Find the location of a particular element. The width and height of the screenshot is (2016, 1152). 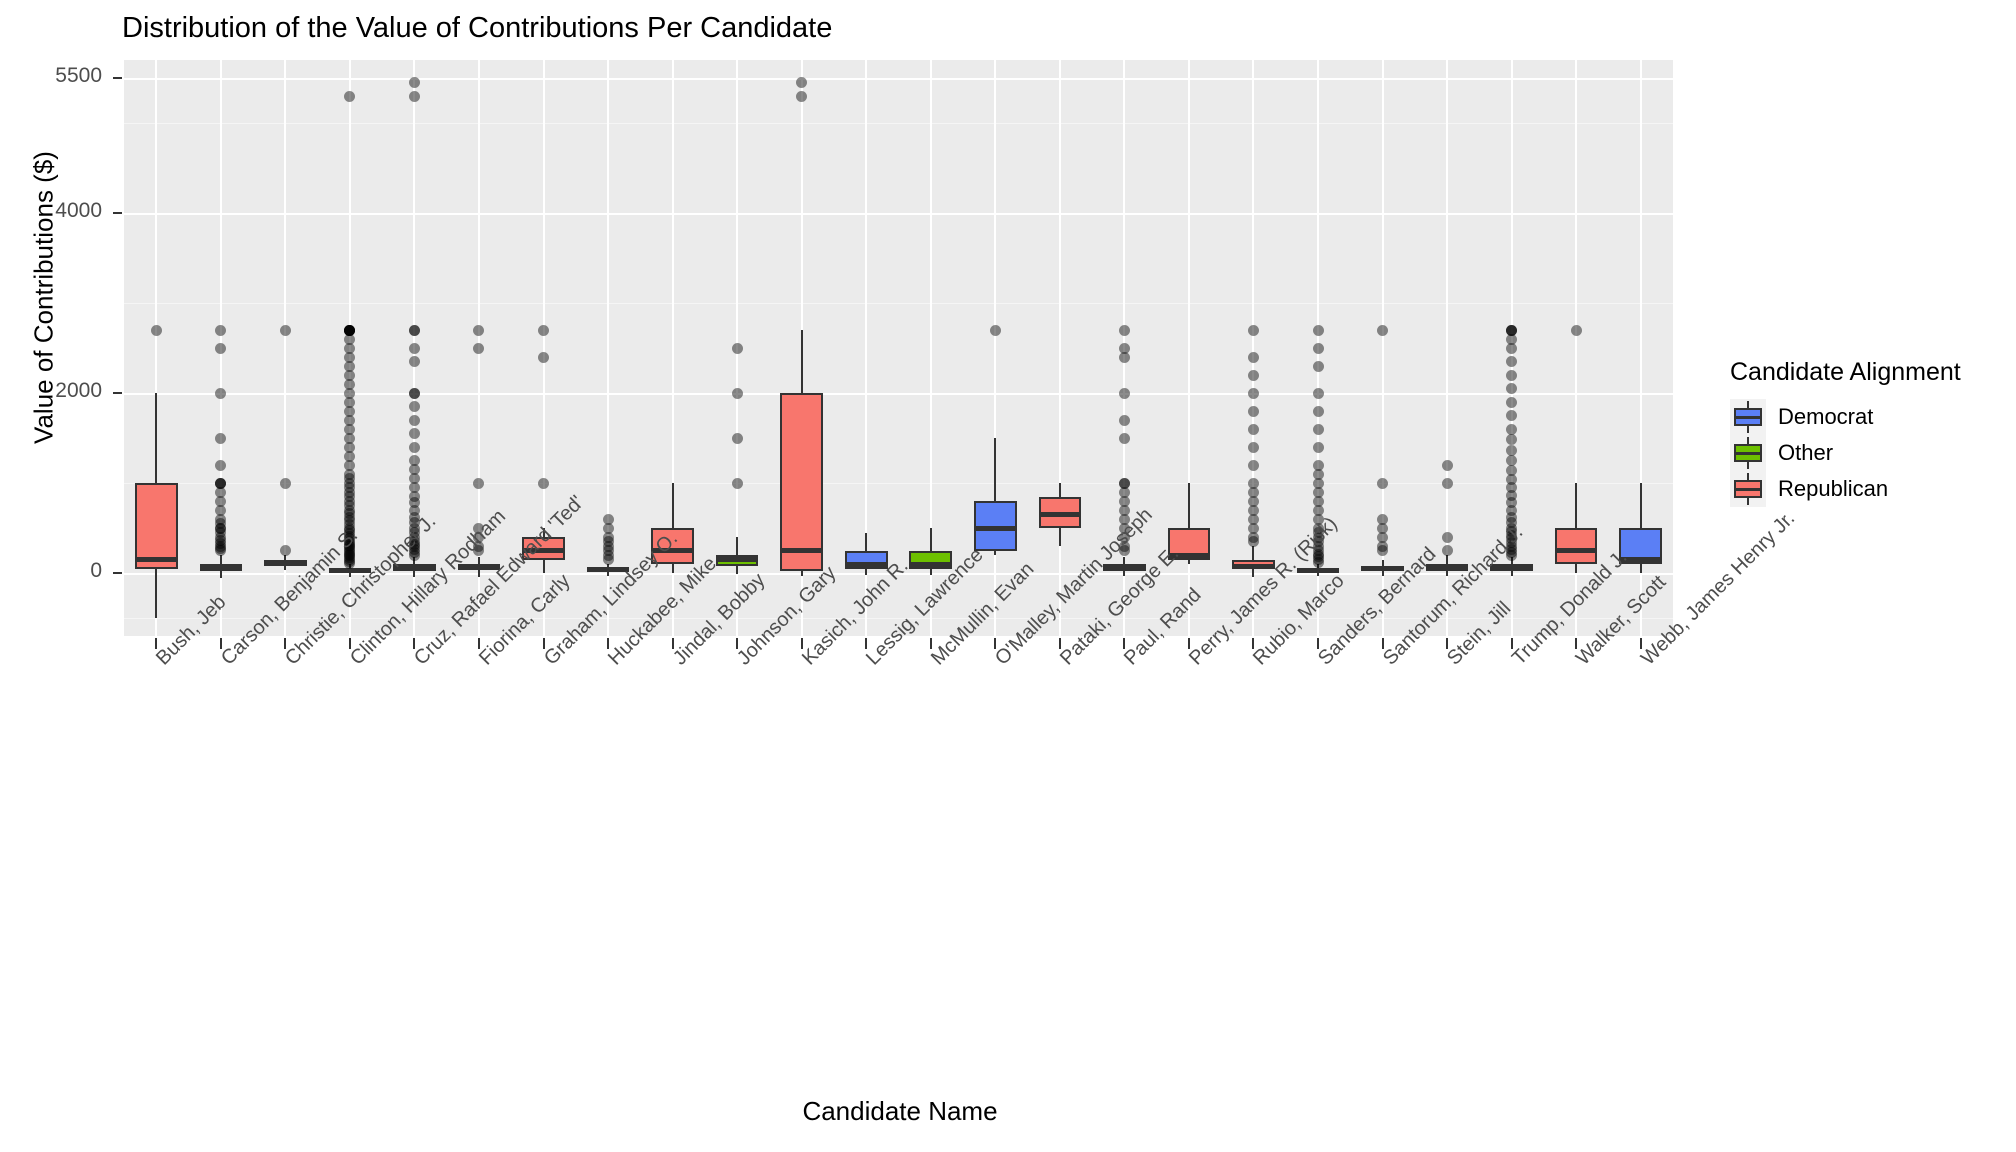

legend-item-other: Other is located at coordinates (1870, 453).